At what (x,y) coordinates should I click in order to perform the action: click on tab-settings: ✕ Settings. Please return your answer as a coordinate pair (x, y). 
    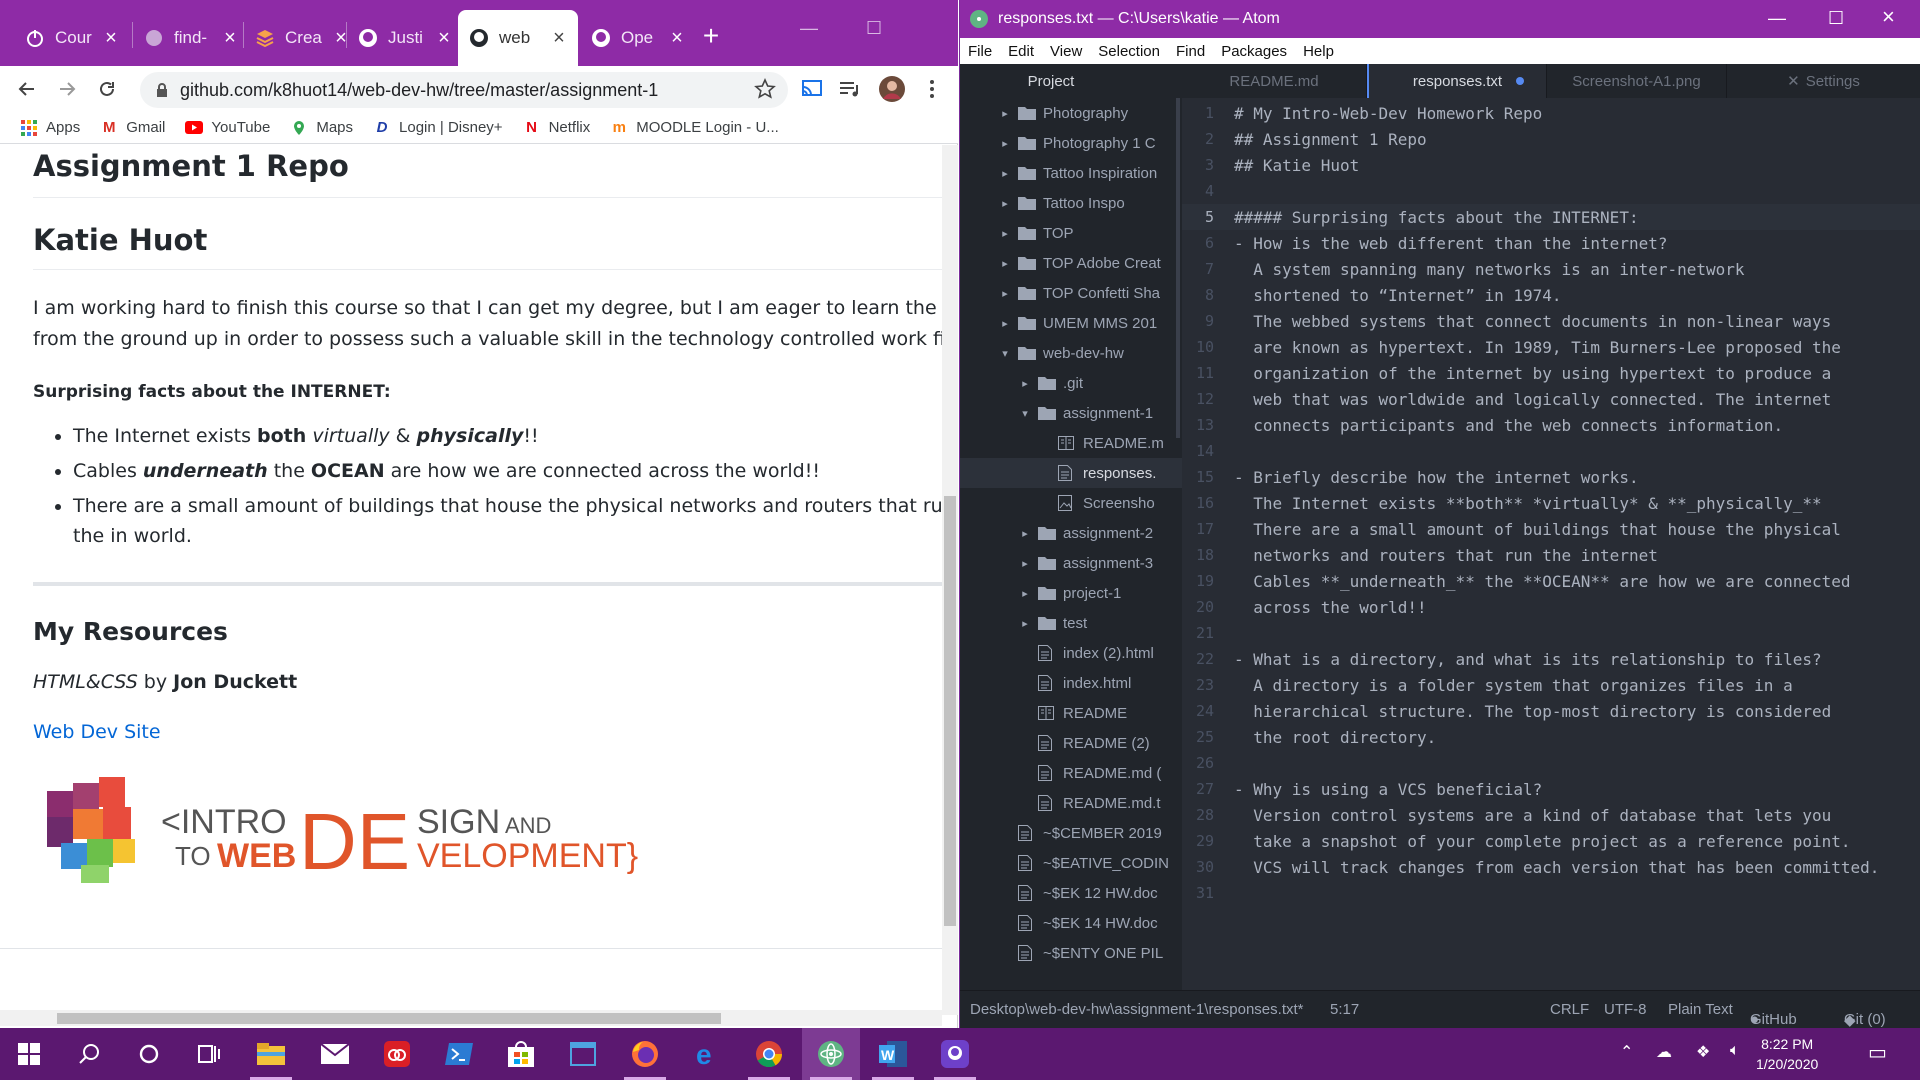
    Looking at the image, I should click on (1823, 81).